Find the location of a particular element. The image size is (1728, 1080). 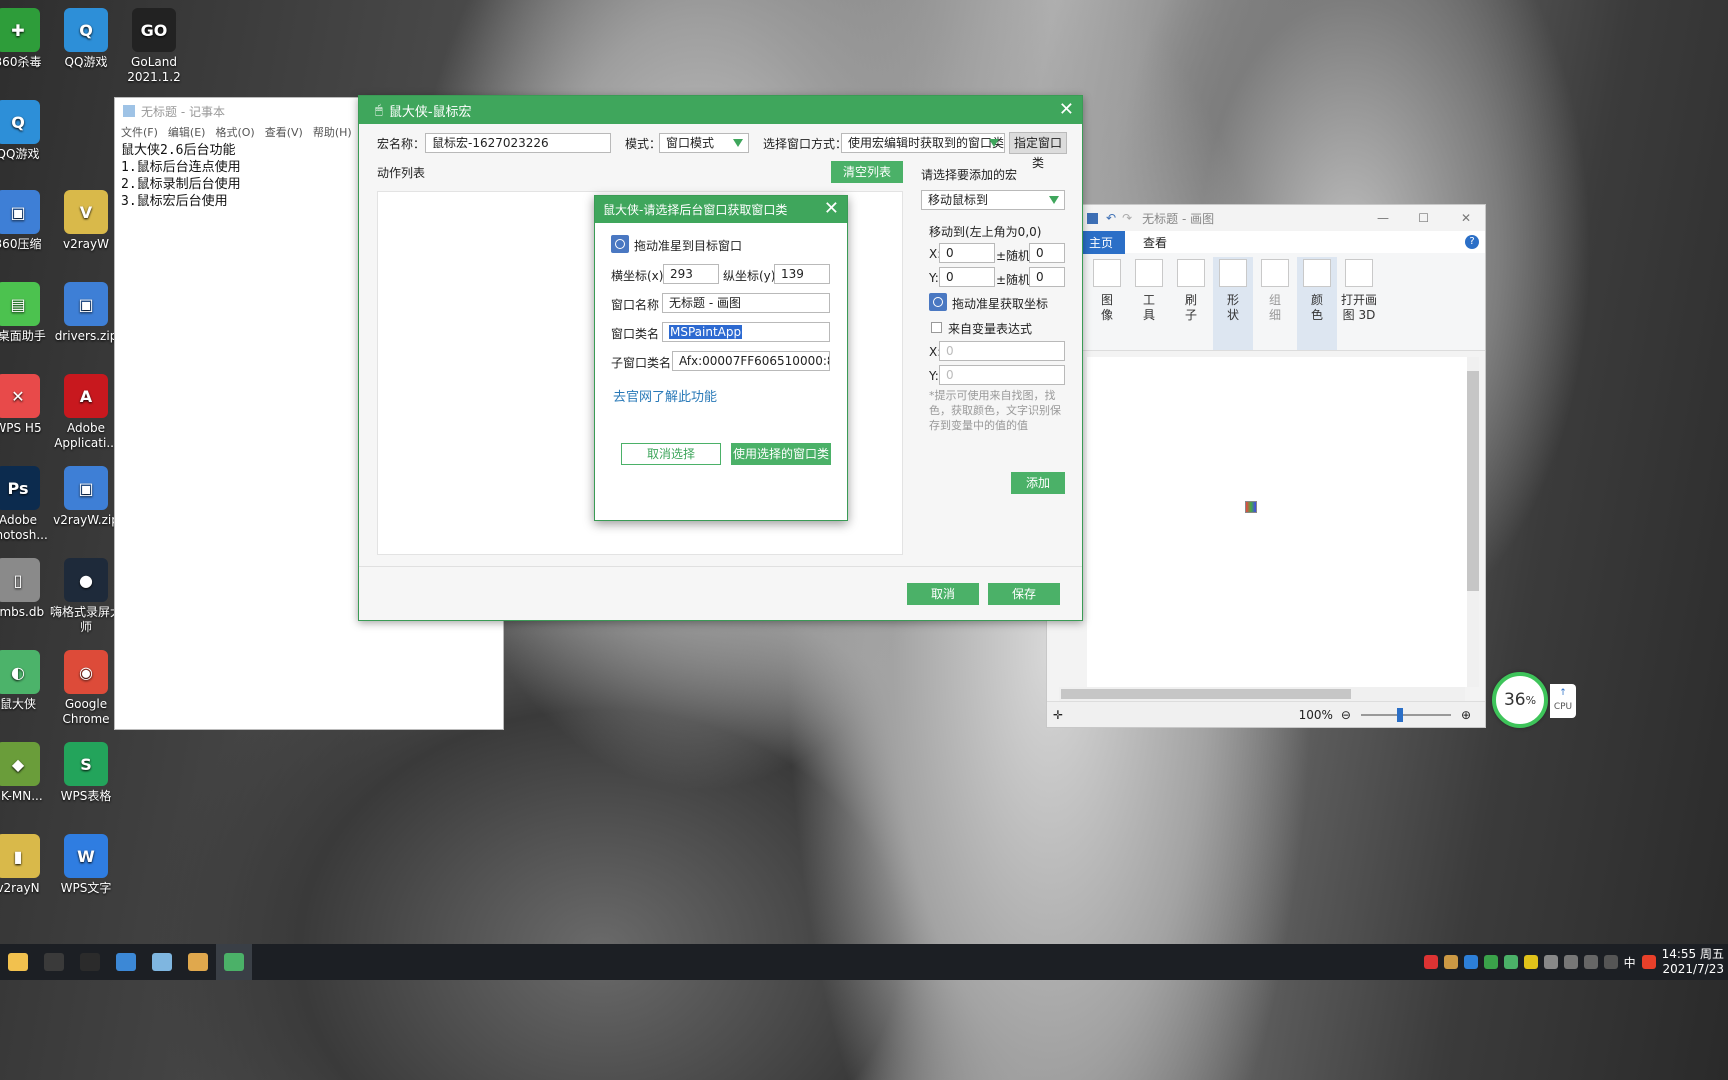

shudaxia-icon is located at coordinates (234, 962).